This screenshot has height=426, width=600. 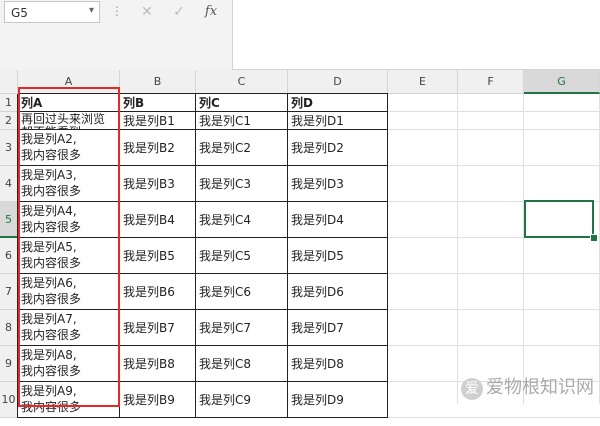 What do you see at coordinates (338, 409) in the screenshot?
I see `cell-d10: 我是列D9` at bounding box center [338, 409].